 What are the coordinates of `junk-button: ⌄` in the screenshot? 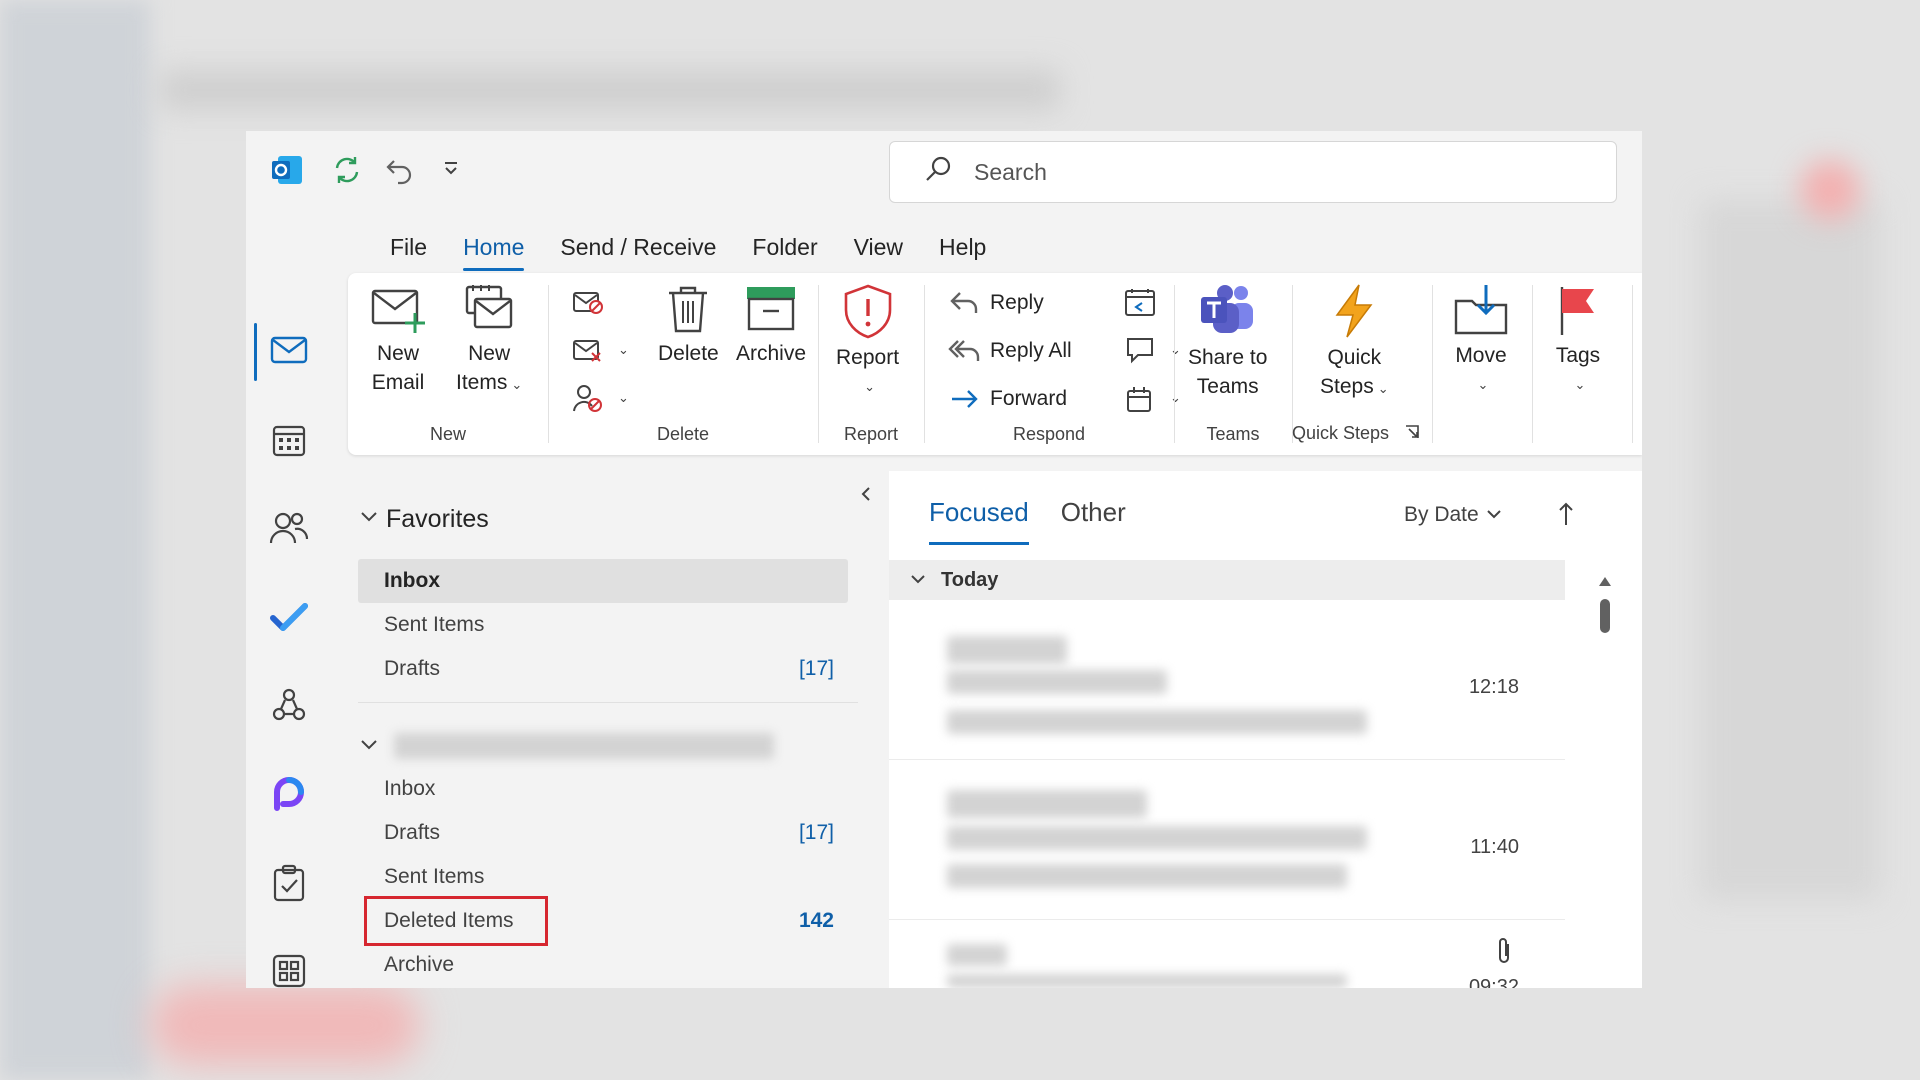 It's located at (600, 398).